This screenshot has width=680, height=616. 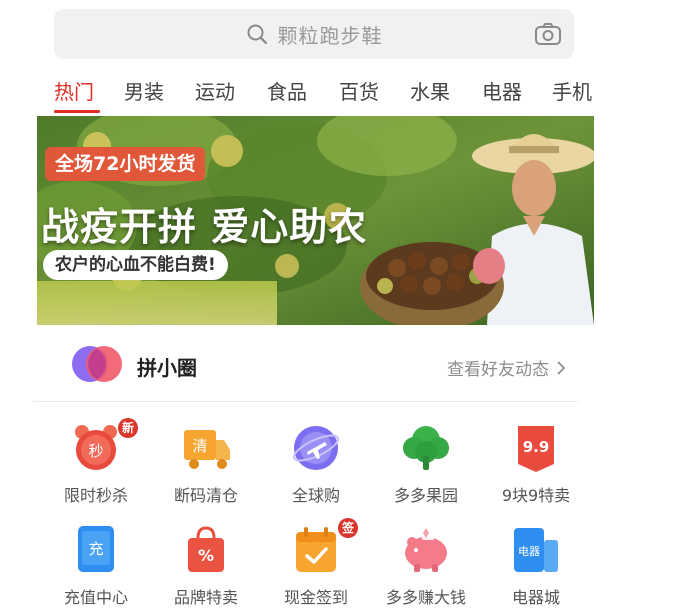 I want to click on shopping-bag-icon: %, so click(x=206, y=549).